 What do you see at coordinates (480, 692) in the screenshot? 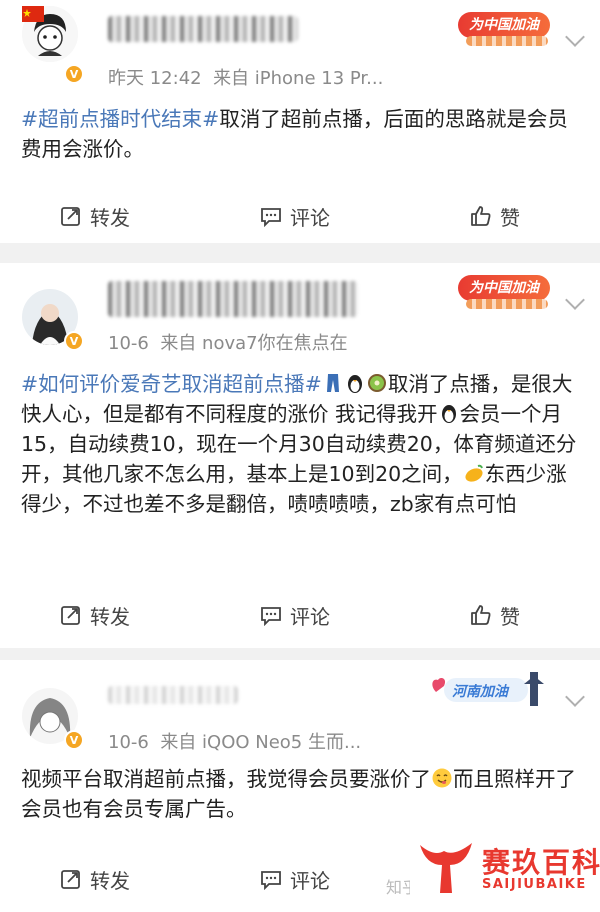
I see `badge-label: 河南加油` at bounding box center [480, 692].